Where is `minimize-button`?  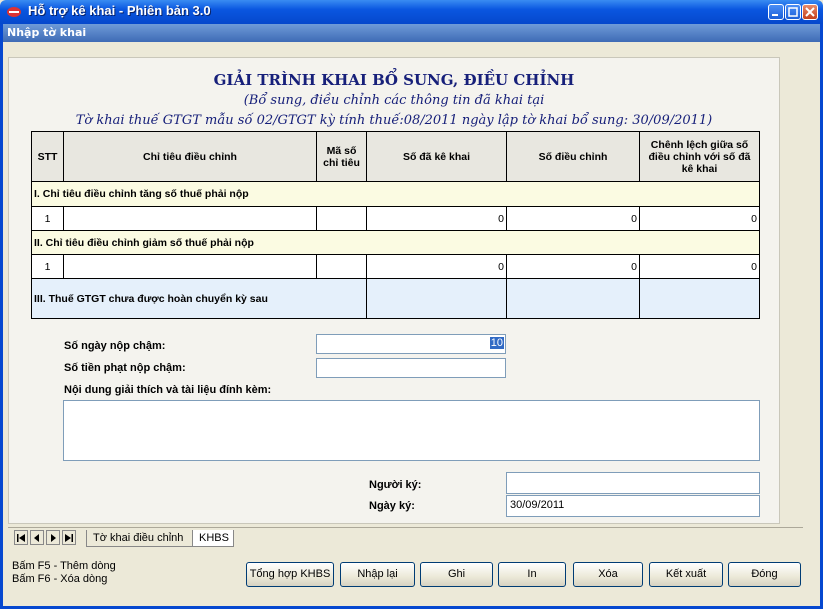
minimize-button is located at coordinates (776, 12).